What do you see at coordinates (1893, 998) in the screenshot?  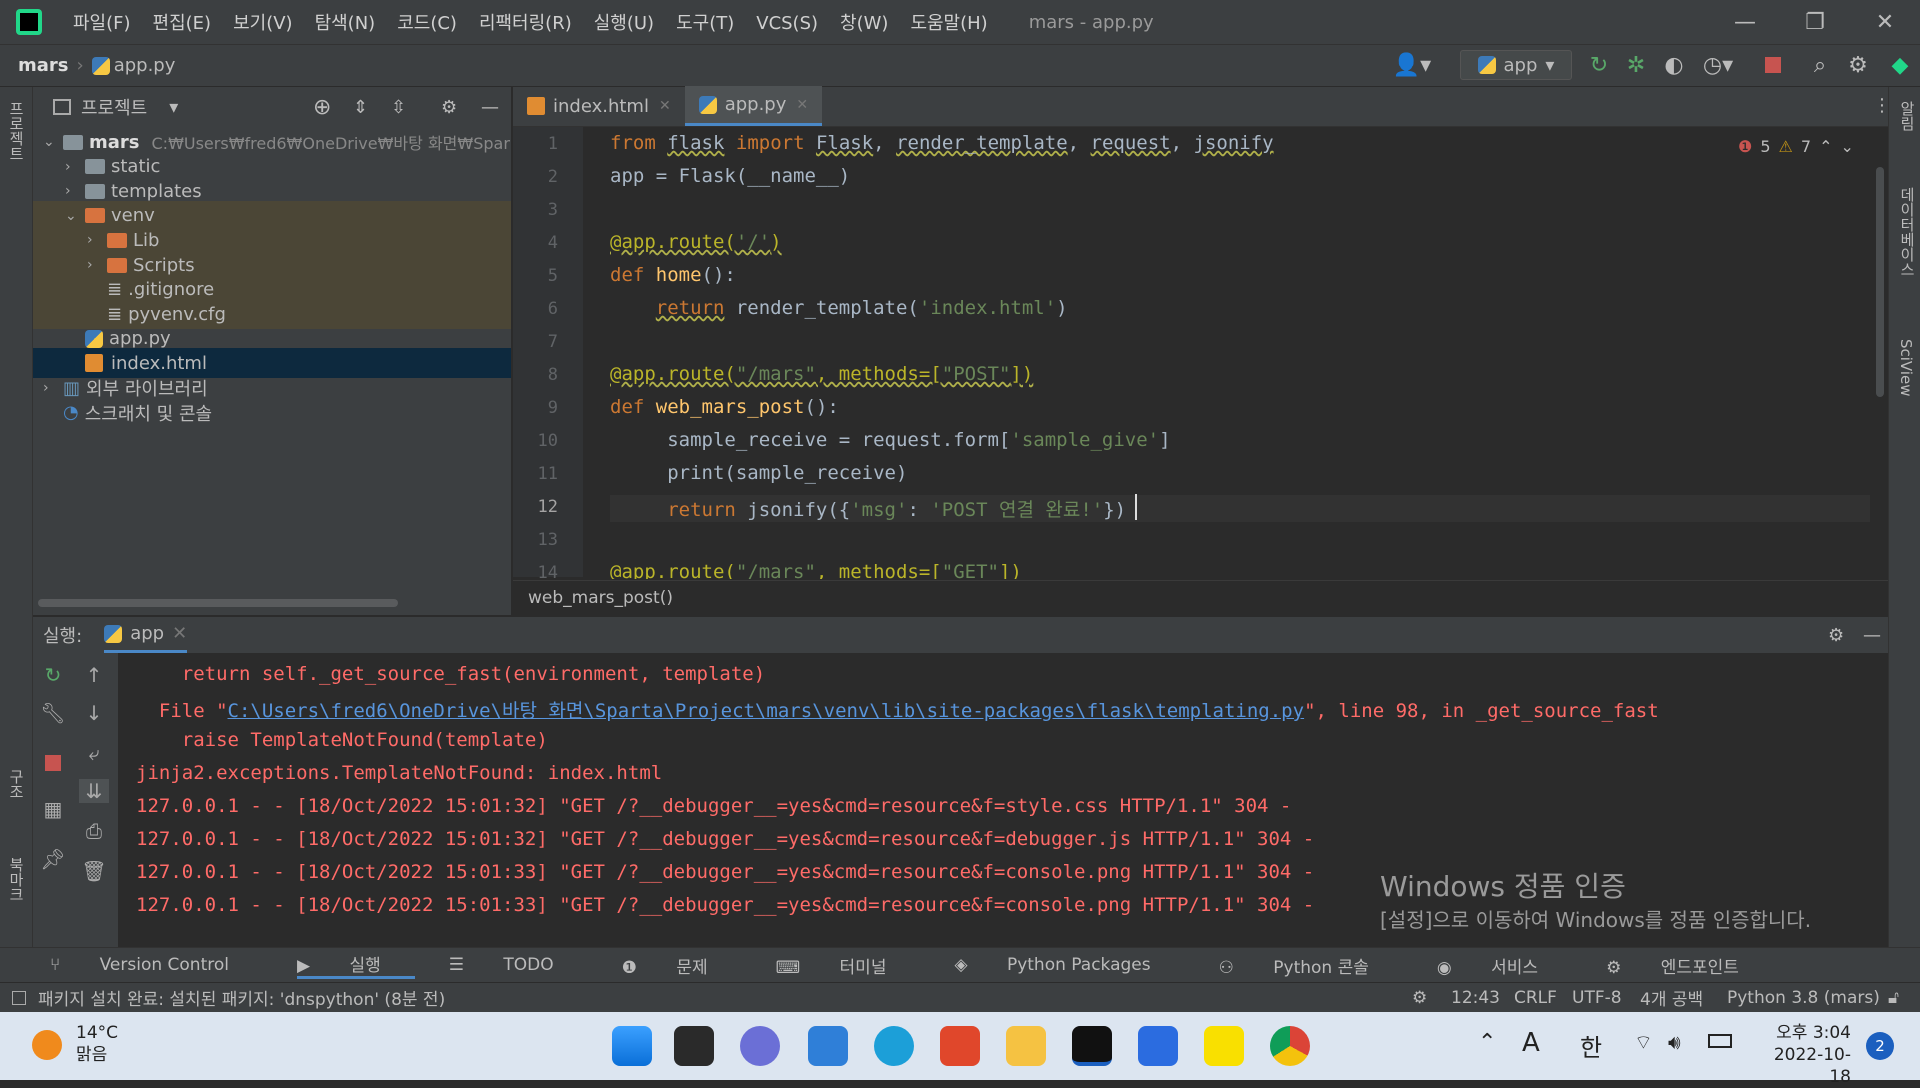 I see `lock-icon: 🔓︎` at bounding box center [1893, 998].